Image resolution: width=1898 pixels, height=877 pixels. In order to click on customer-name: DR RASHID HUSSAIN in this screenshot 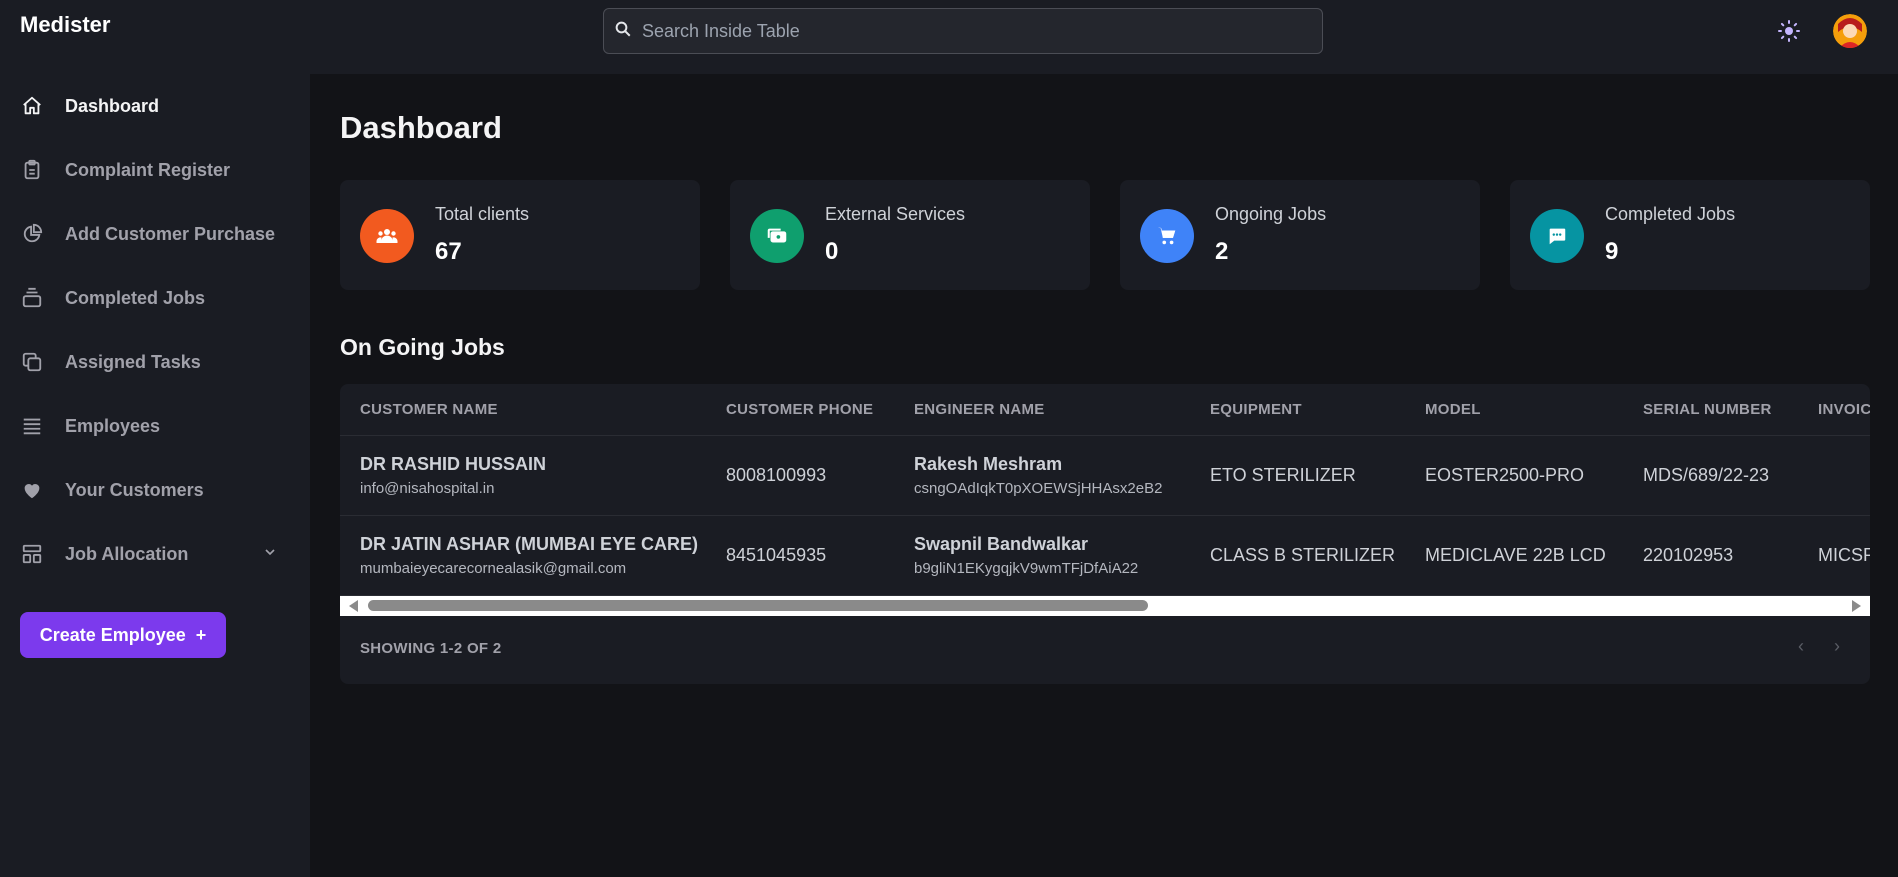, I will do `click(453, 464)`.